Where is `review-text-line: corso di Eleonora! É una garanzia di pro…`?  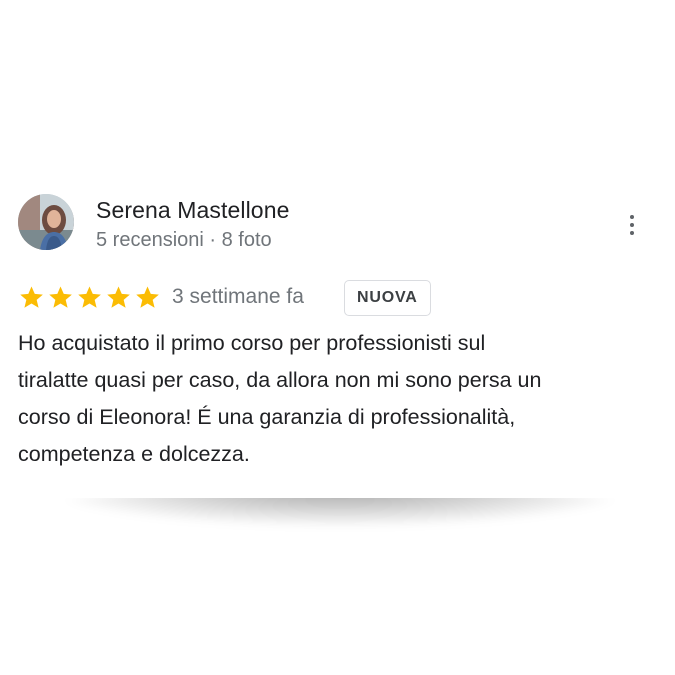 review-text-line: corso di Eleonora! É una garanzia di pro… is located at coordinates (267, 417).